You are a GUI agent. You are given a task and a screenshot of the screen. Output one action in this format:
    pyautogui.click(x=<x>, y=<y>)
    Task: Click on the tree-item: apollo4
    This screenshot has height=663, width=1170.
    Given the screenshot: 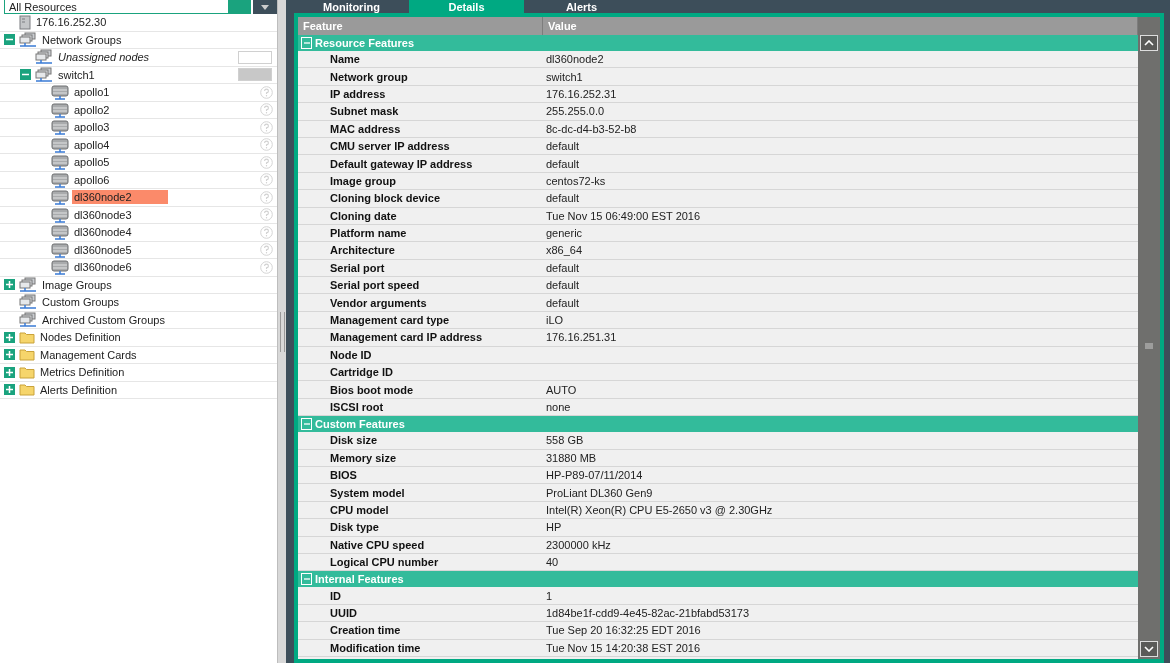 What is the action you would take?
    pyautogui.click(x=92, y=144)
    